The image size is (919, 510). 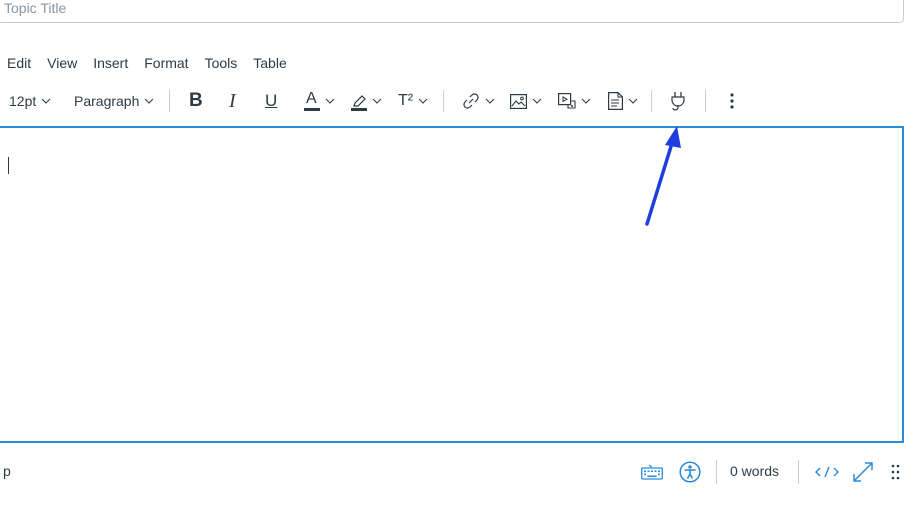 I want to click on document-button, so click(x=623, y=101).